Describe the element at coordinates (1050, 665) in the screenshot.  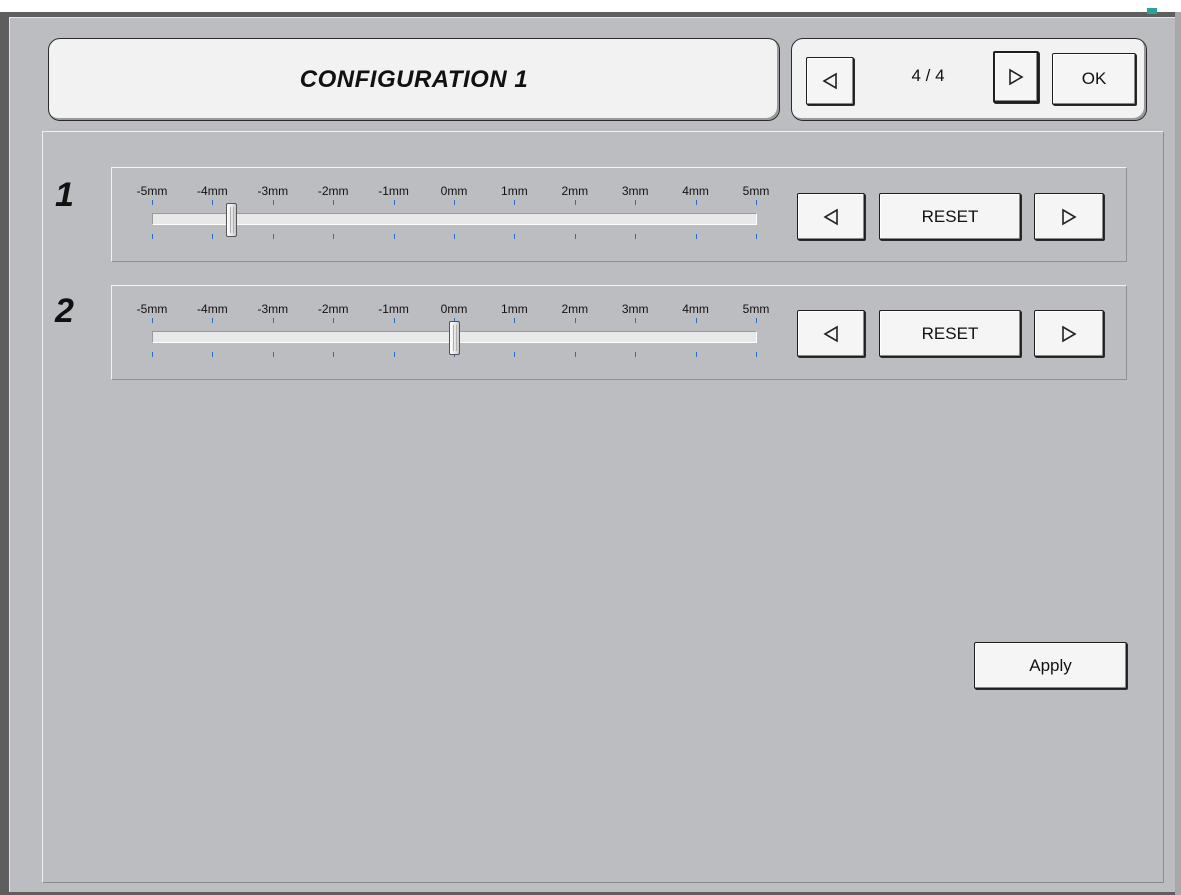
I see `apply-button: Apply` at that location.